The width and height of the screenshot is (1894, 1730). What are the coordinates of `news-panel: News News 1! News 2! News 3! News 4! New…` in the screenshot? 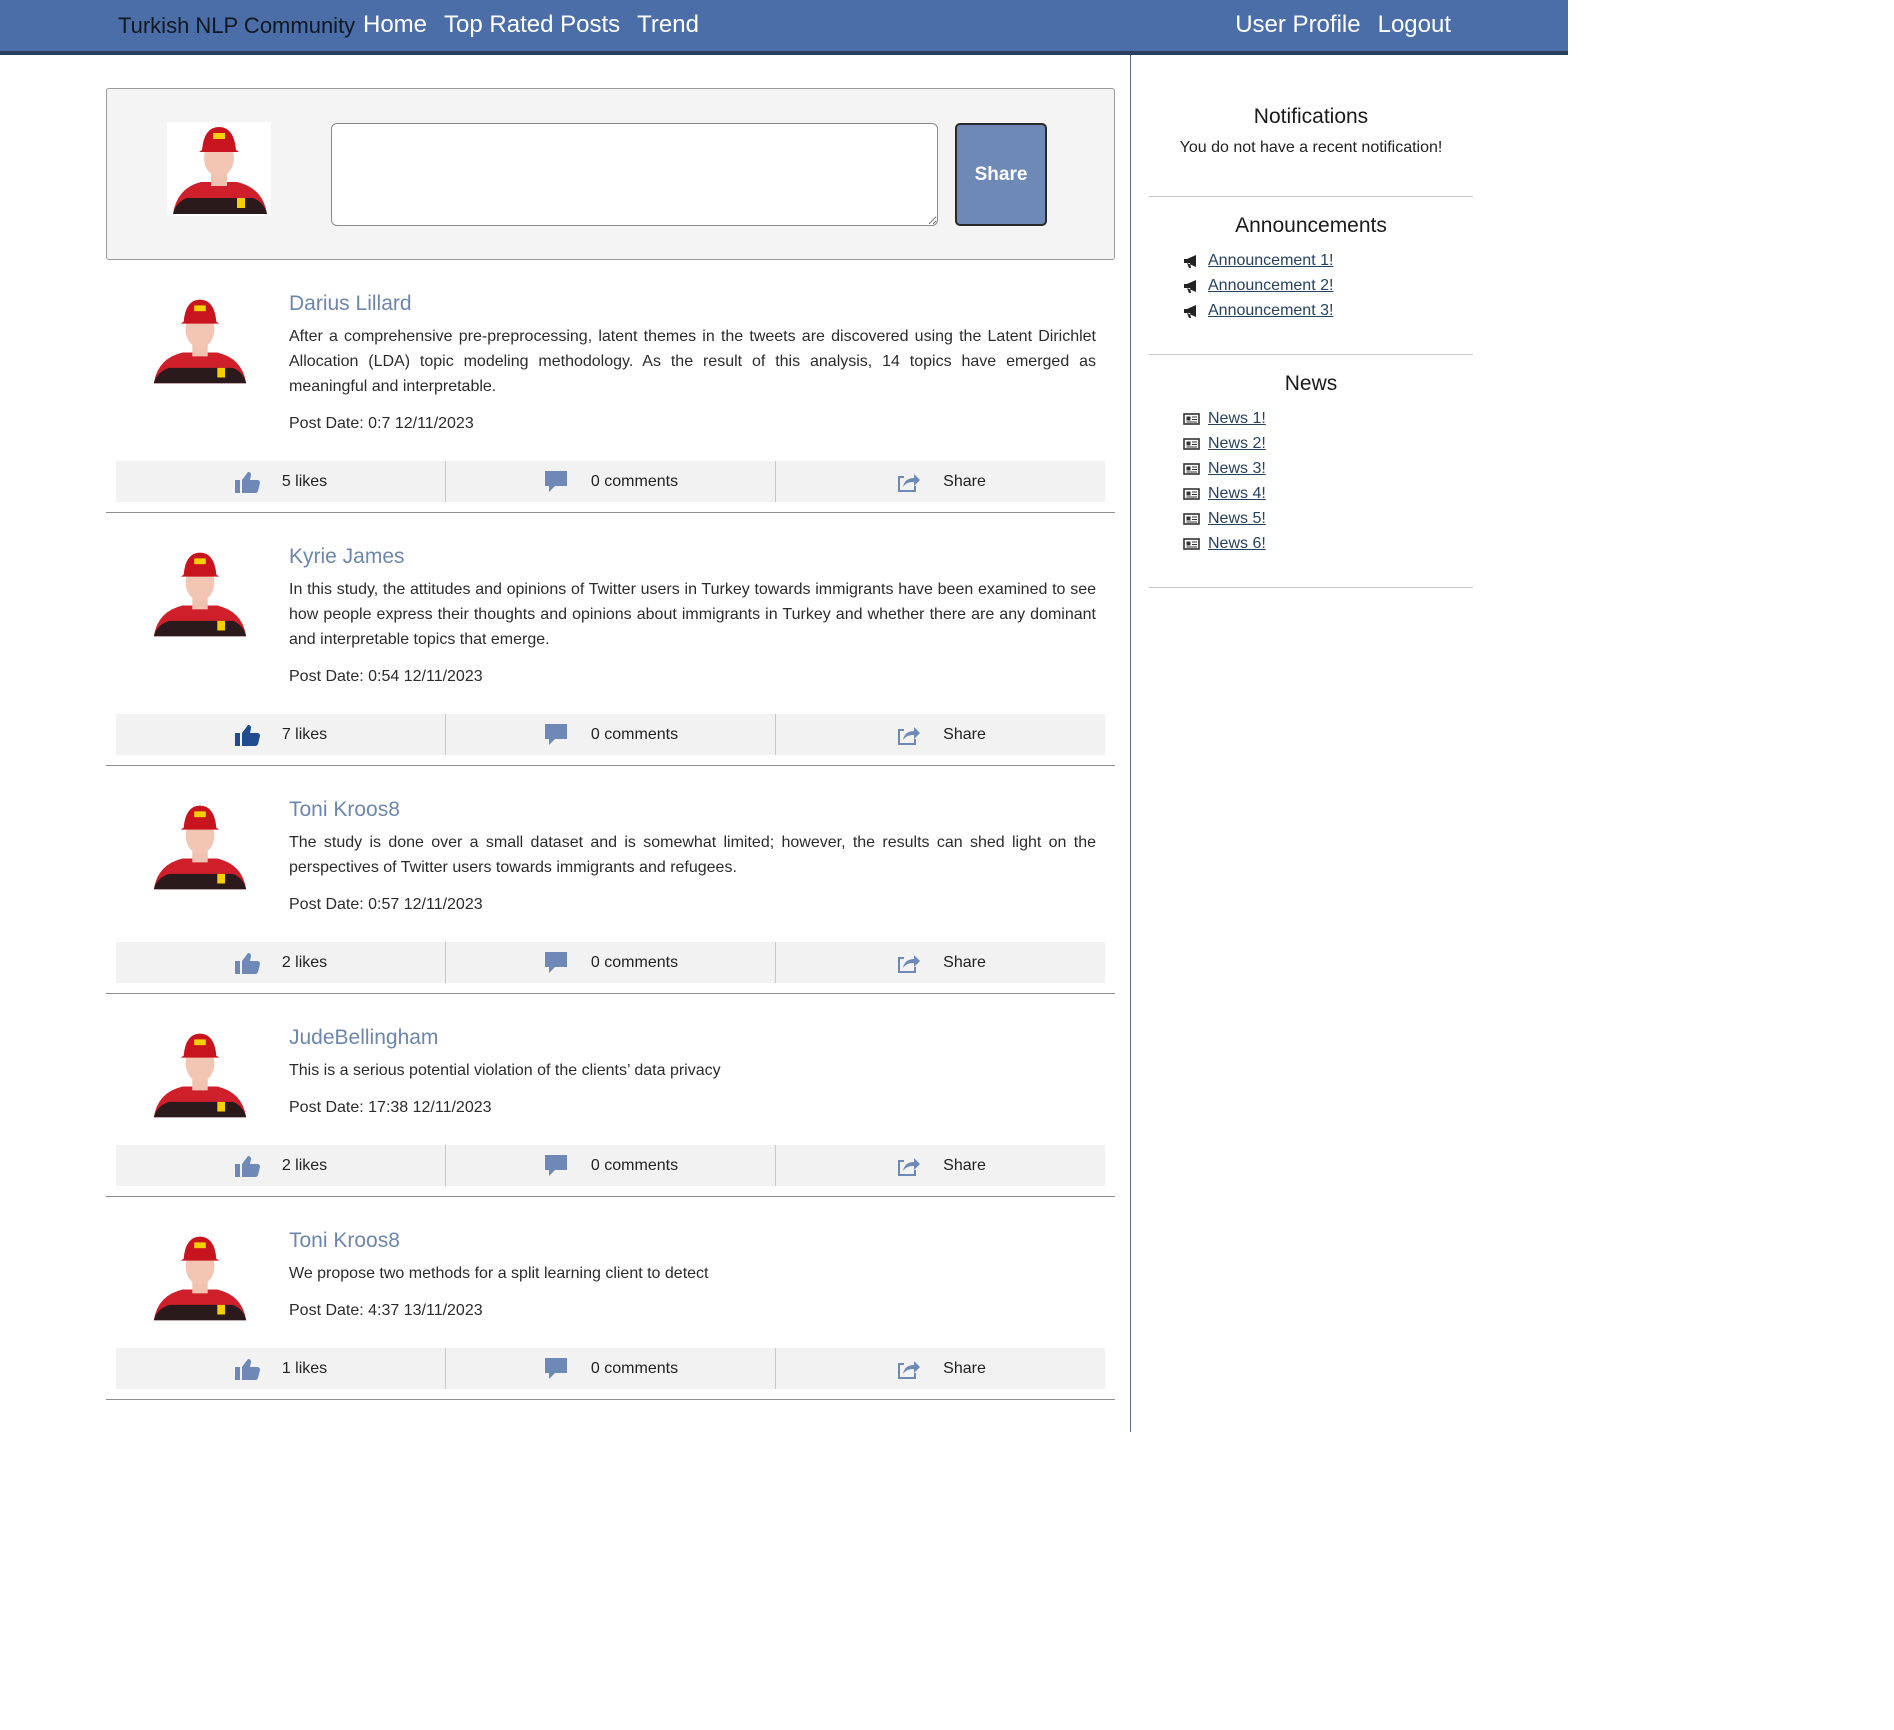 It's located at (1311, 480).